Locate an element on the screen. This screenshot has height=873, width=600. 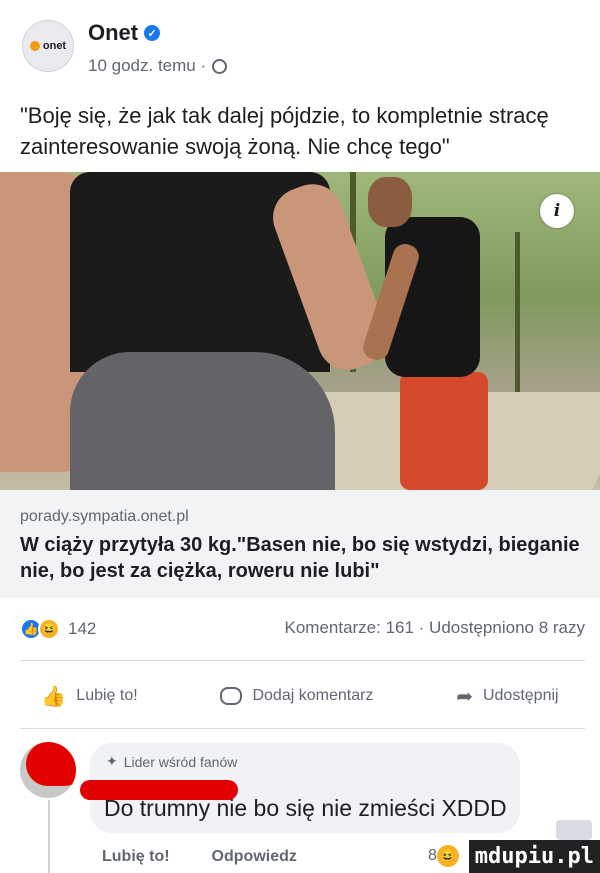
watermark-ghost is located at coordinates (574, 830).